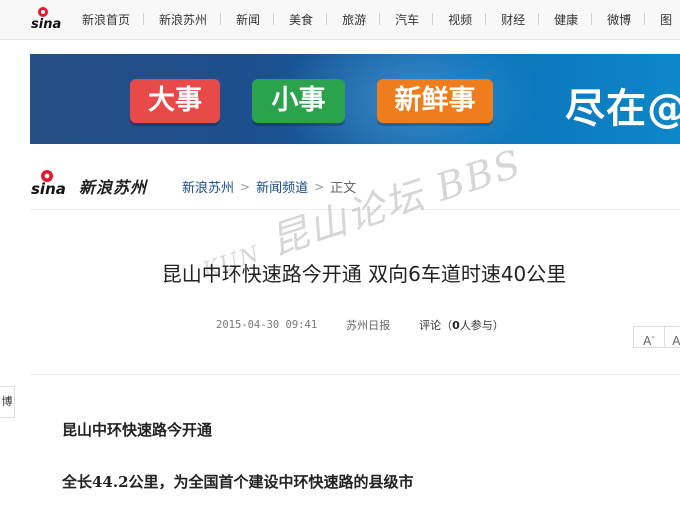  Describe the element at coordinates (137, 430) in the screenshot. I see `article-paragraph: 昆山中环快速路今开通` at that location.